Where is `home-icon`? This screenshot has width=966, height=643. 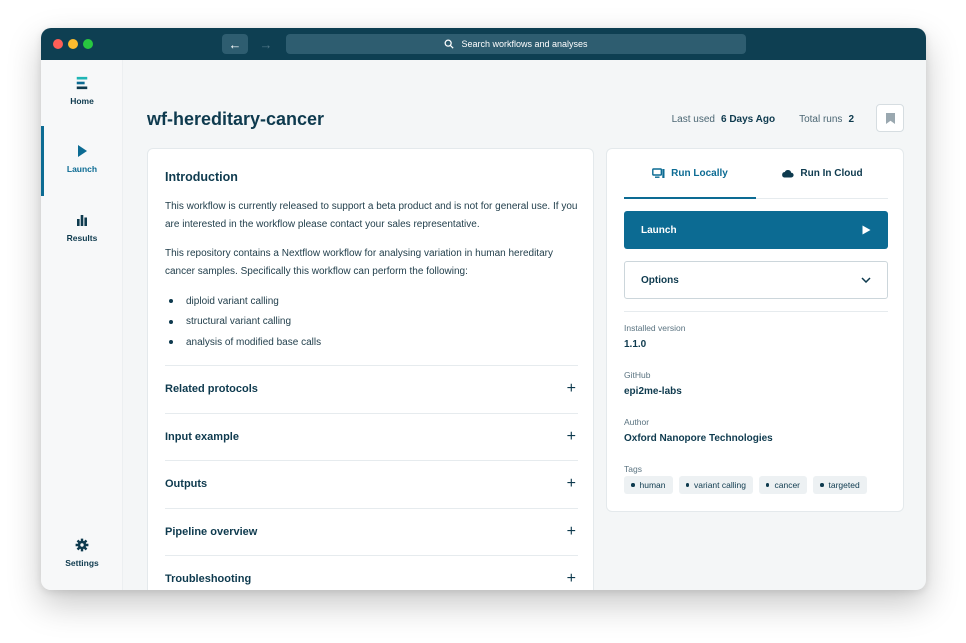 home-icon is located at coordinates (82, 83).